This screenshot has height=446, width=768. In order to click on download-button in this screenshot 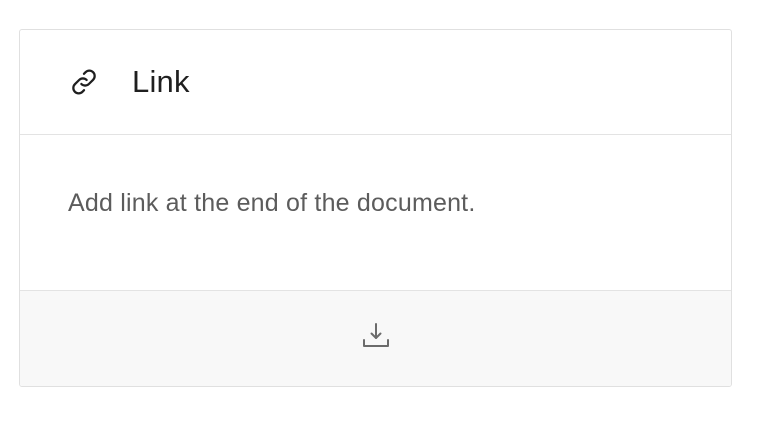, I will do `click(376, 339)`.